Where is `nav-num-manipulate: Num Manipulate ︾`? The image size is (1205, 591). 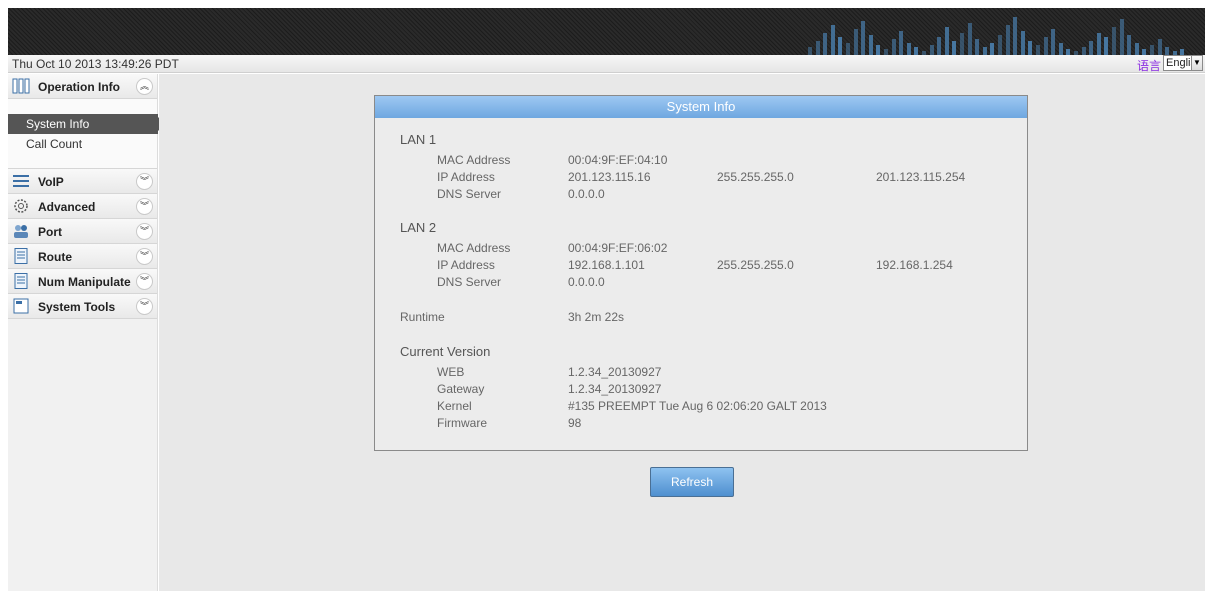 nav-num-manipulate: Num Manipulate ︾ is located at coordinates (82, 281).